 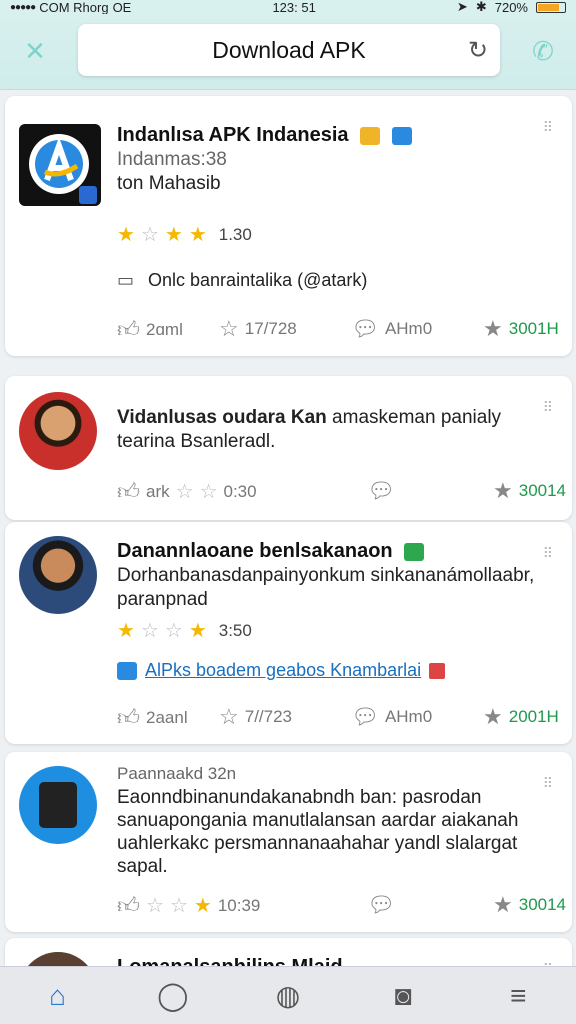 What do you see at coordinates (150, 329) in the screenshot?
I see `like-button: 👍︎ 2ɑml` at bounding box center [150, 329].